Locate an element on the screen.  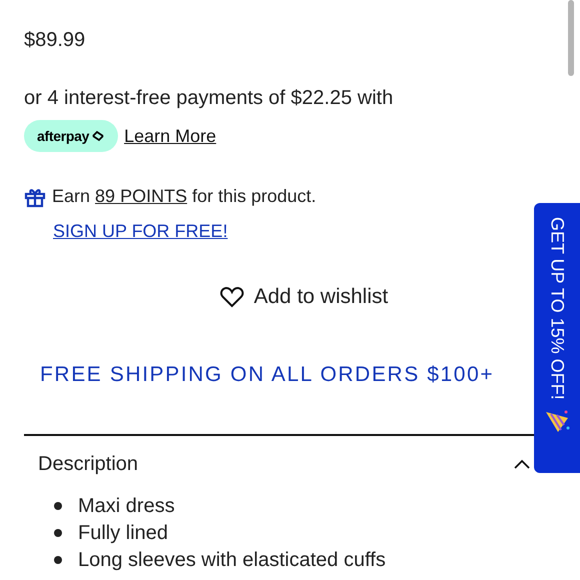
discount-tab: GET UP TO 15% OFF! is located at coordinates (557, 338).